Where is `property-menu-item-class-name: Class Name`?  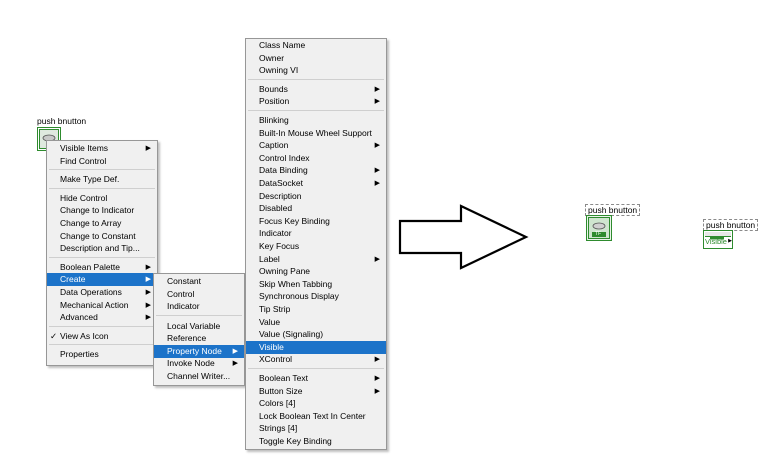
property-menu-item-class-name: Class Name is located at coordinates (316, 45).